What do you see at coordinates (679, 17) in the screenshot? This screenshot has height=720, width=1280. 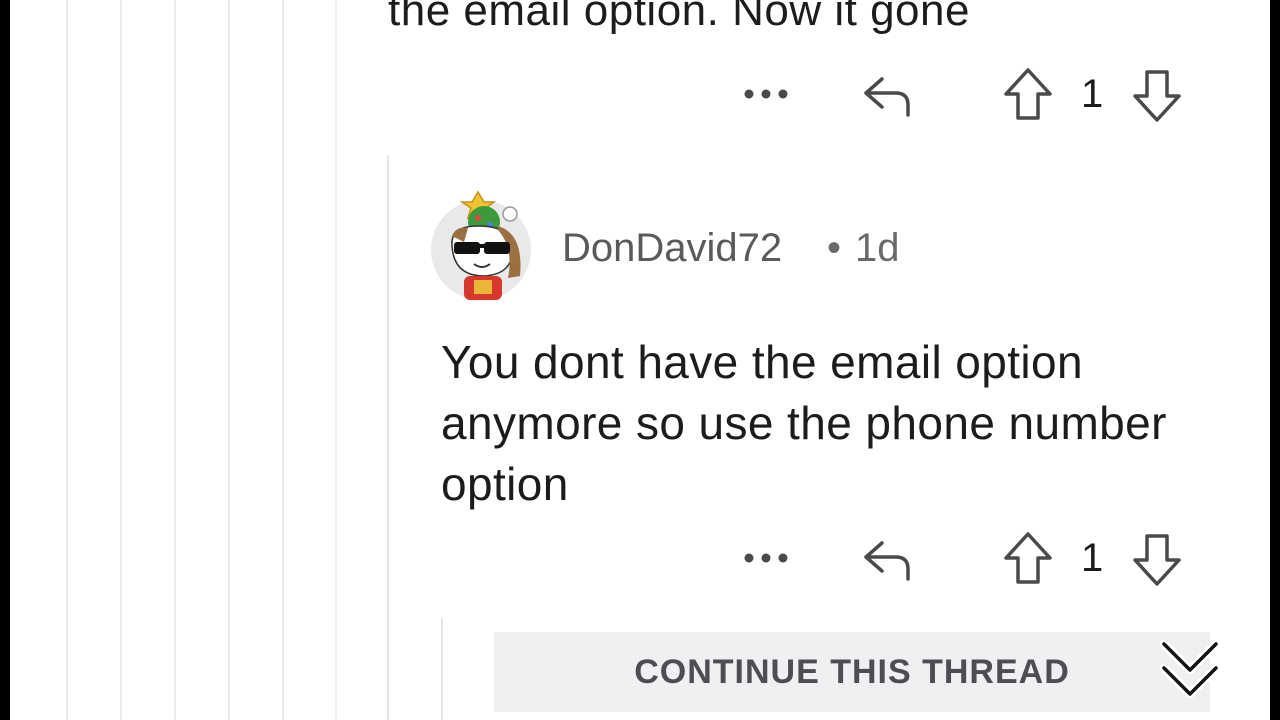 I see `parent-comment-text: the email option. Now it gone` at bounding box center [679, 17].